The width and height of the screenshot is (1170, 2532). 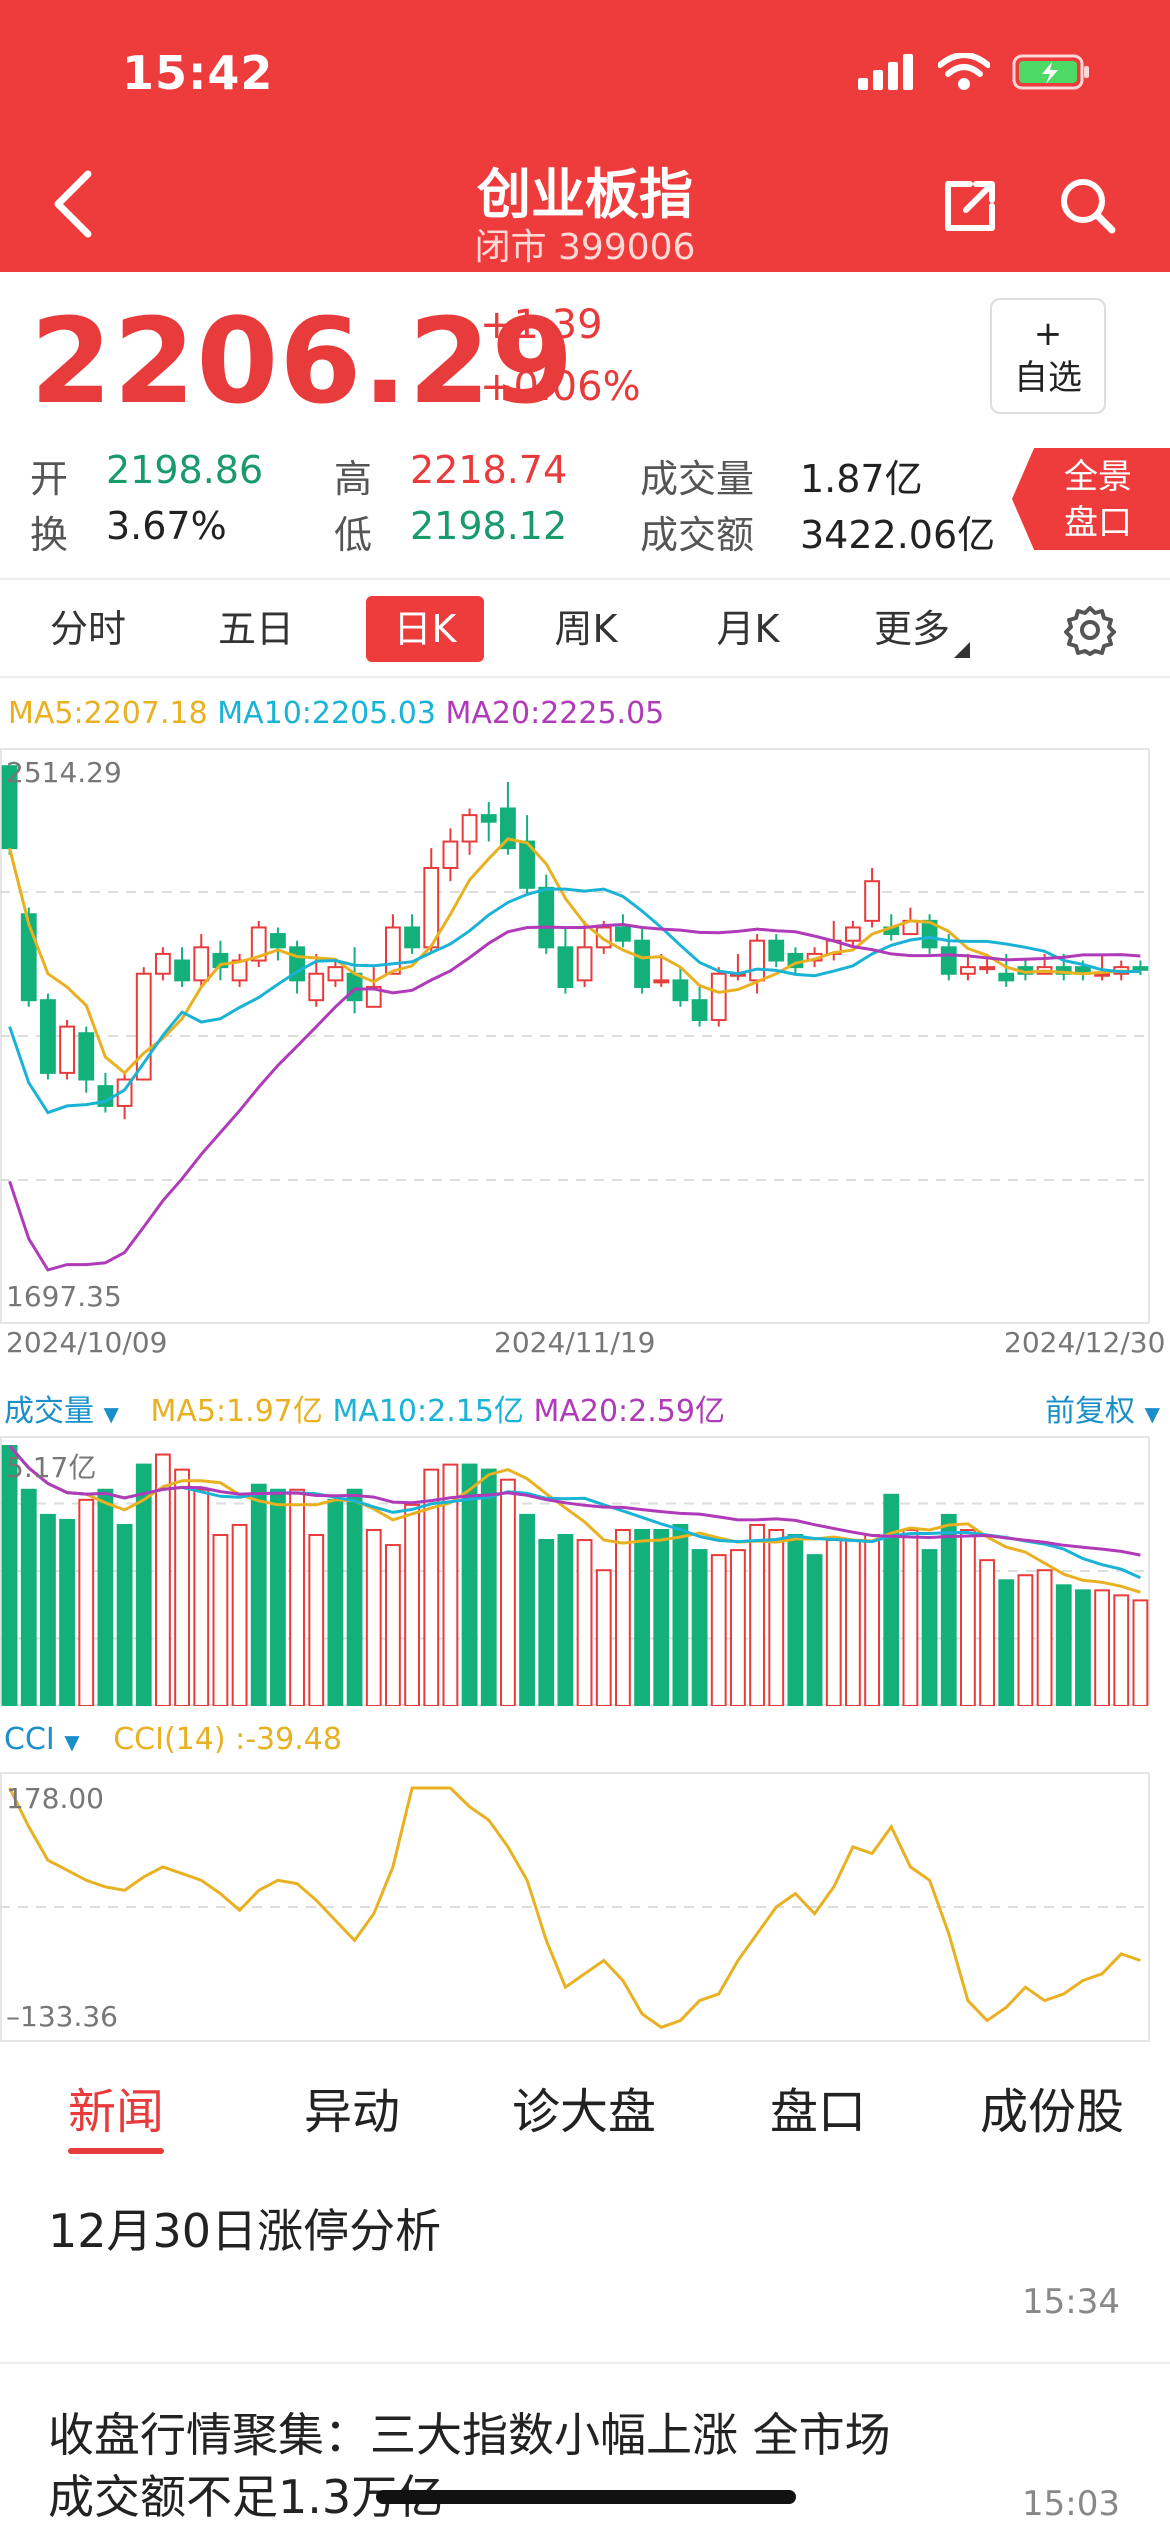 I want to click on turnover-value: 3.67%, so click(x=166, y=526).